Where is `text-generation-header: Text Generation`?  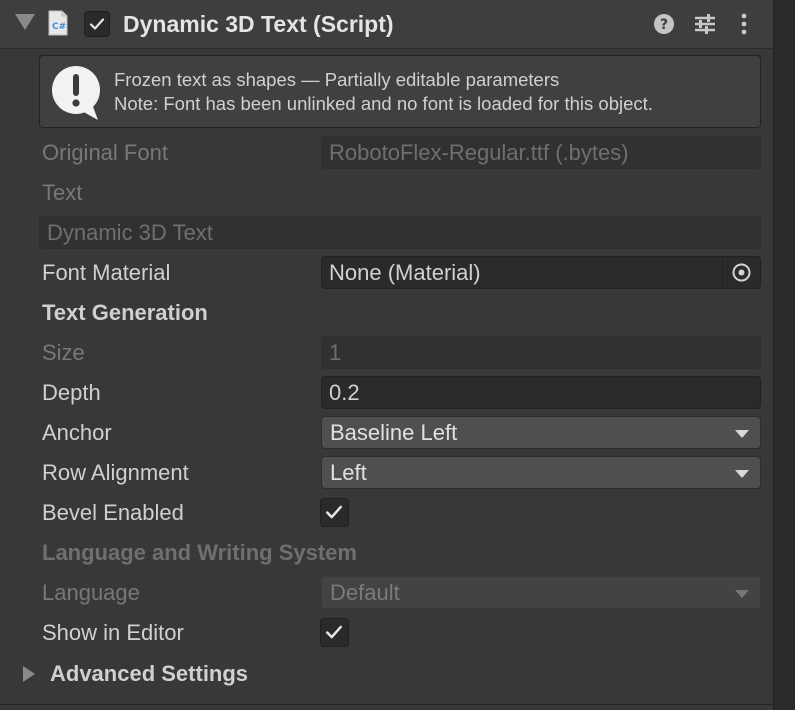 text-generation-header: Text Generation is located at coordinates (125, 312).